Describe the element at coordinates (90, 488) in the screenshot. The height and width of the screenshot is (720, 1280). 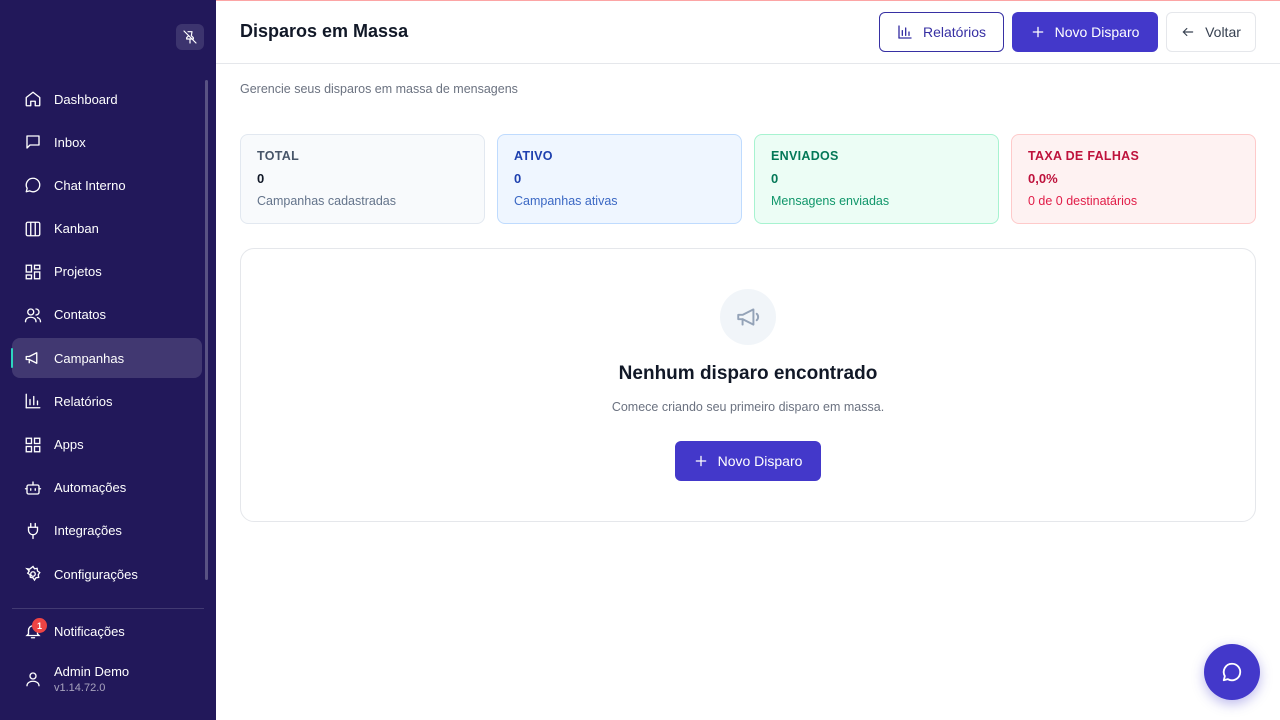
I see `sidebar-item-label: Automações` at that location.